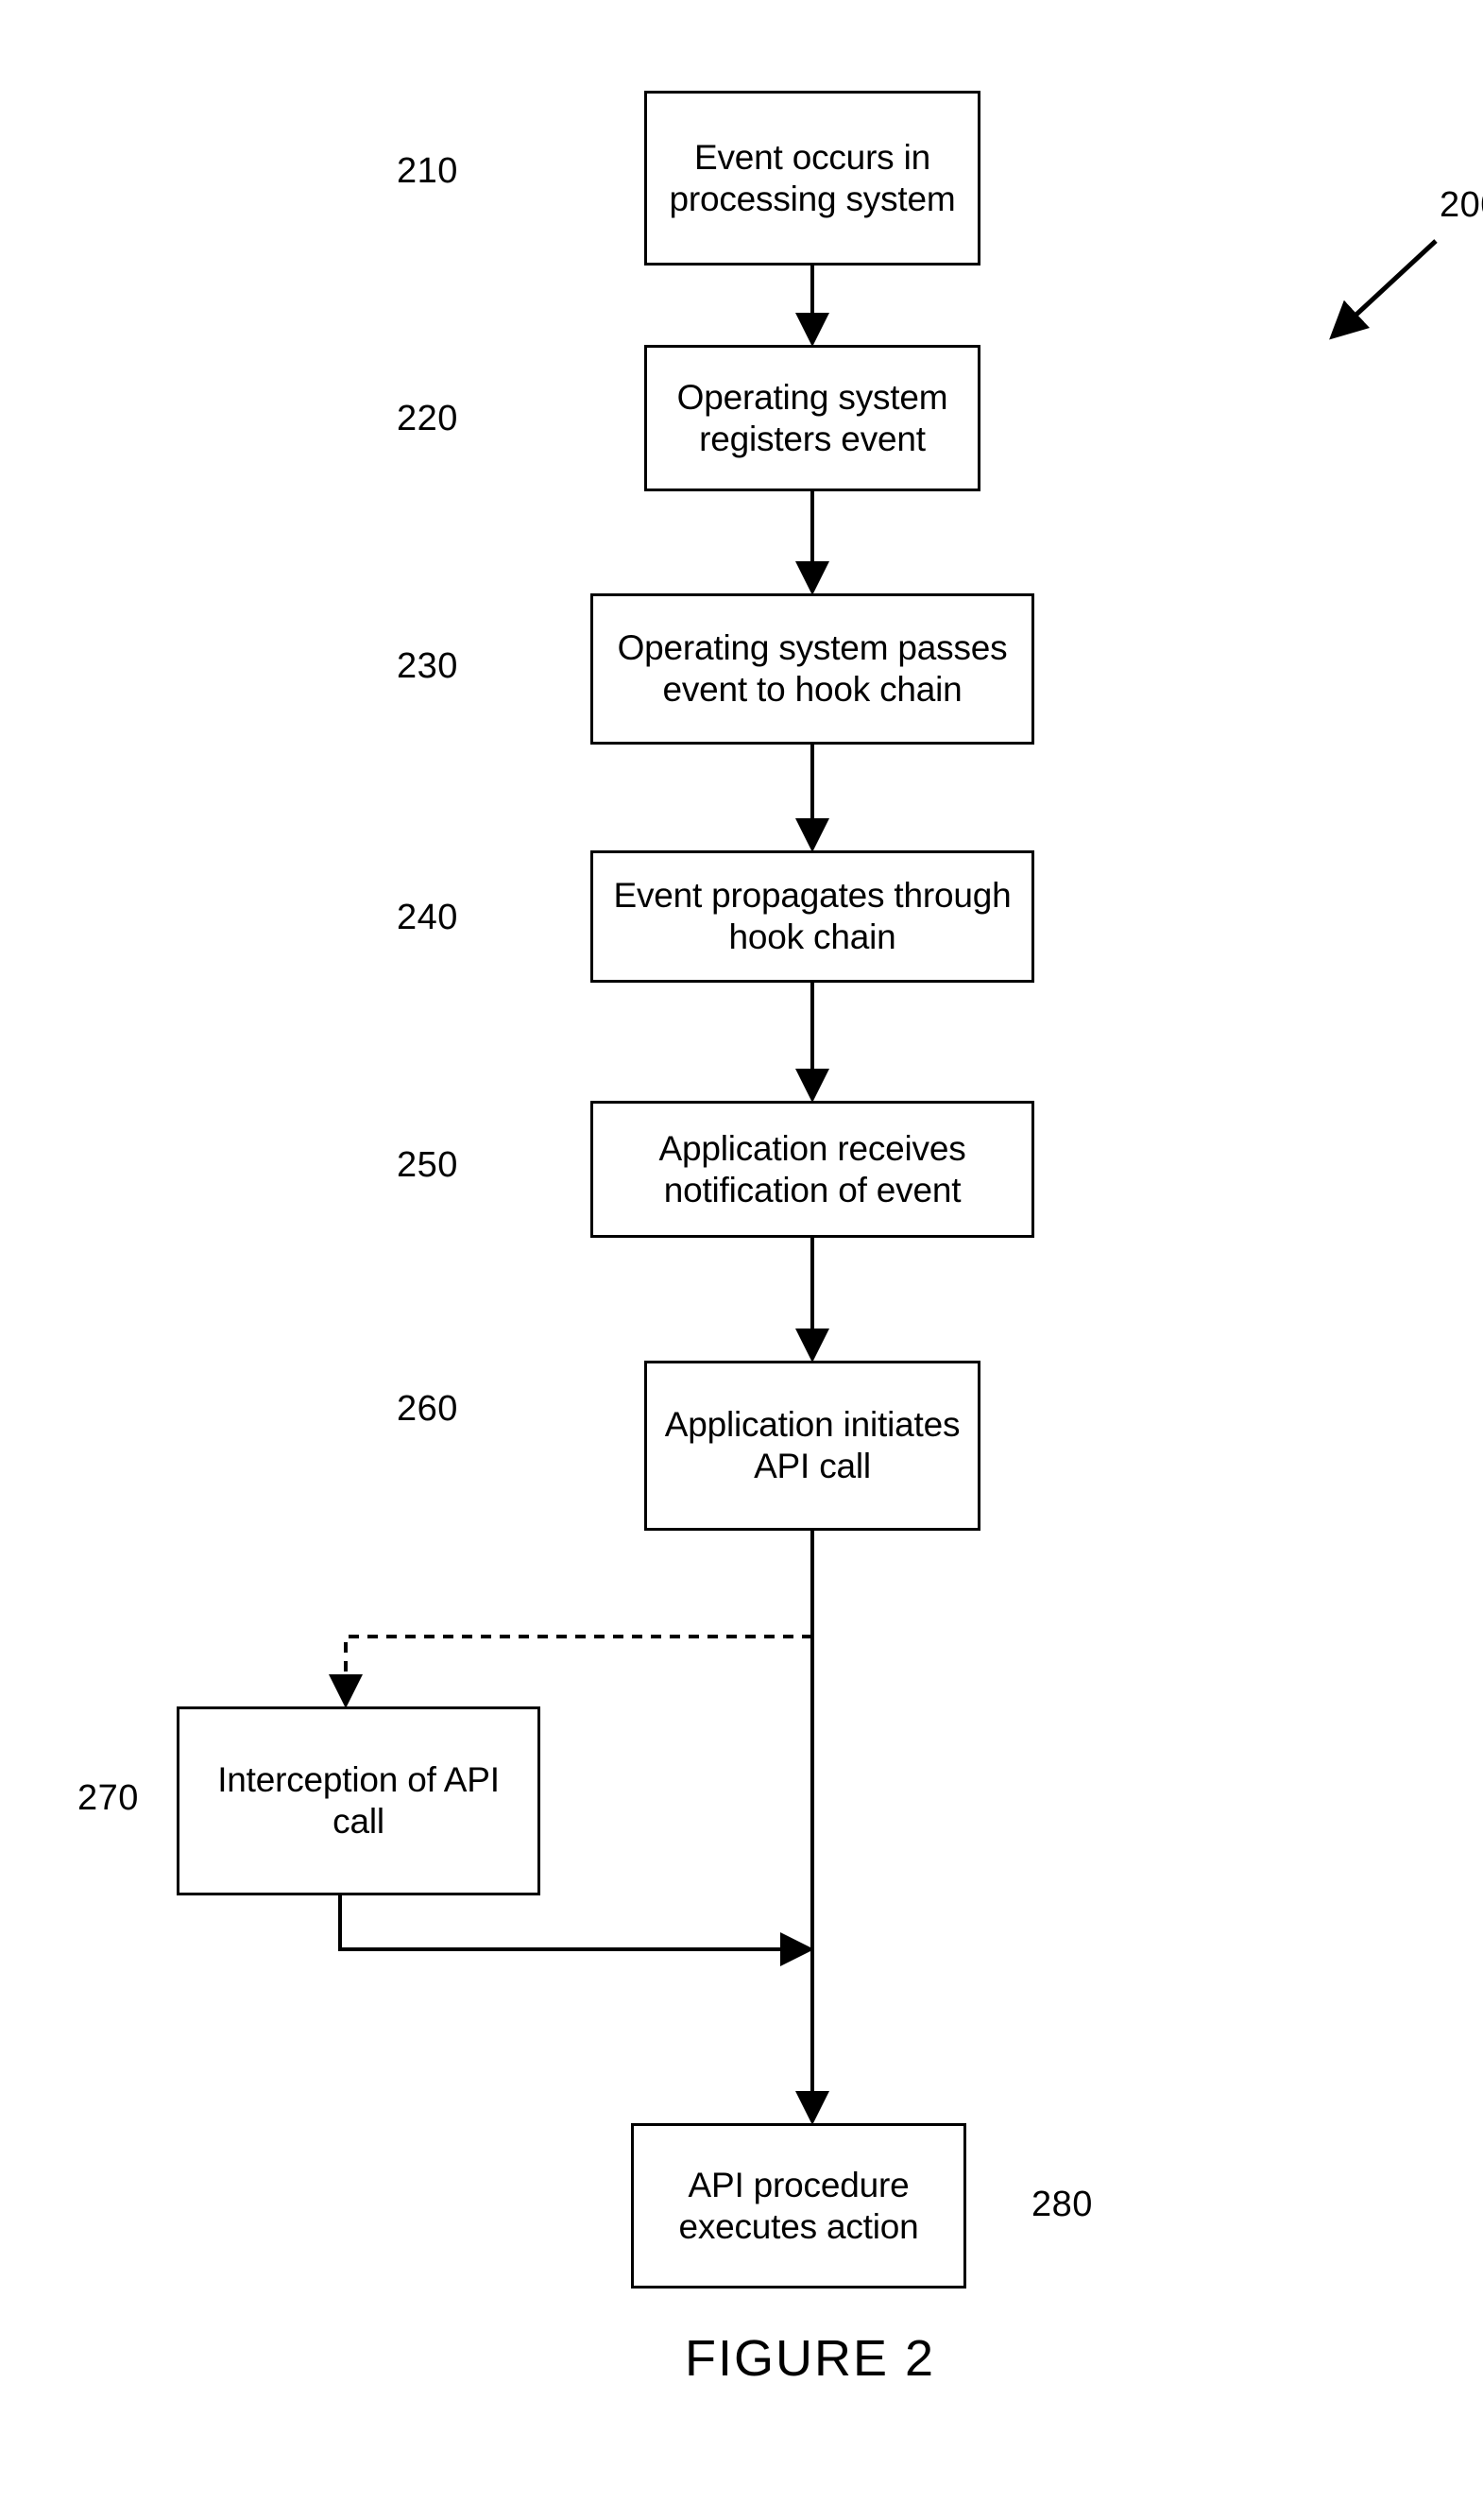  Describe the element at coordinates (810, 2358) in the screenshot. I see `figure-caption: FIGURE 2` at that location.